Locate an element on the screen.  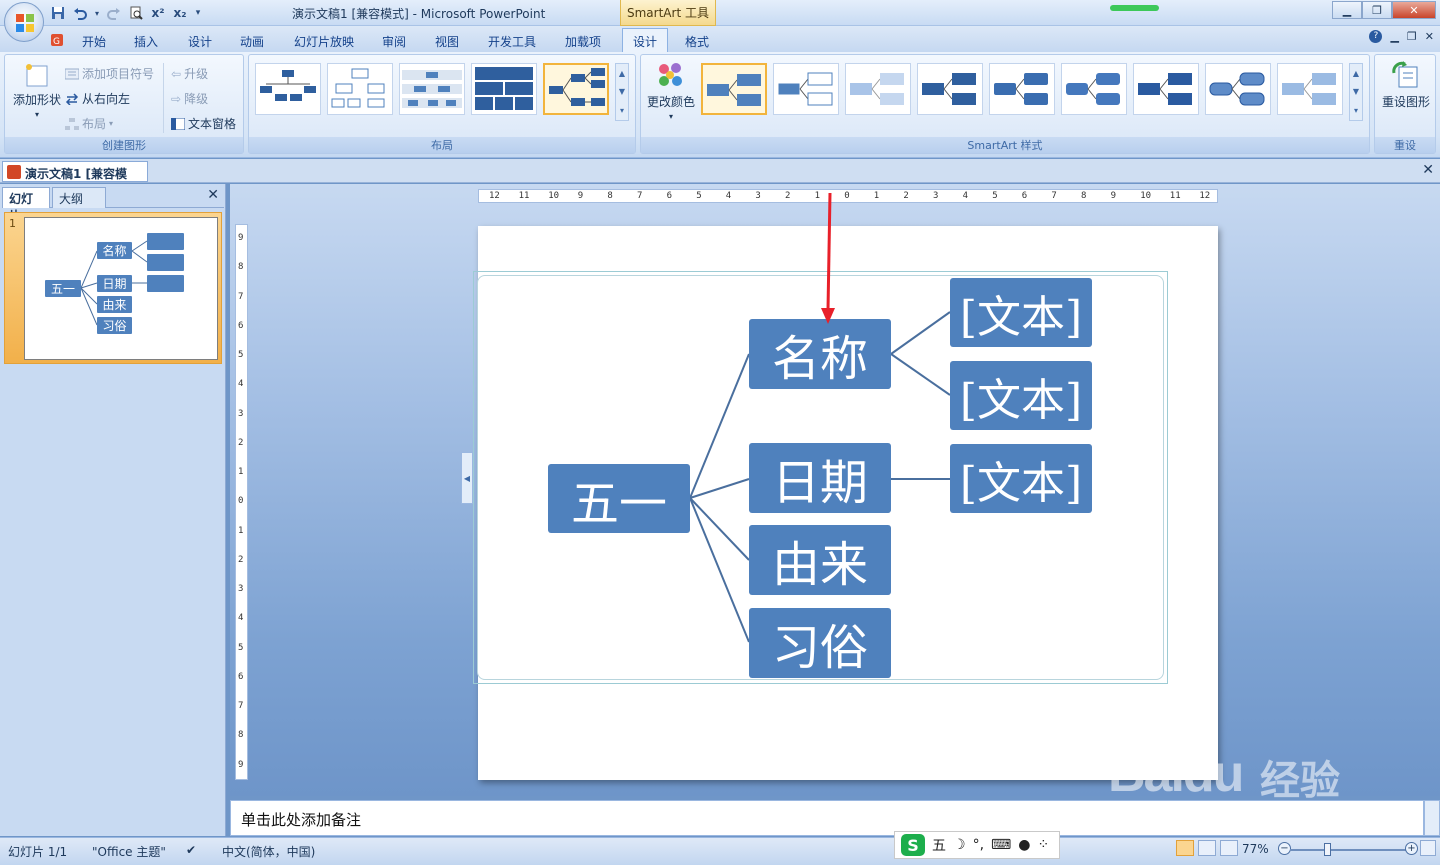
add-bullet-button: 添加项目符号 is located at coordinates (109, 73).